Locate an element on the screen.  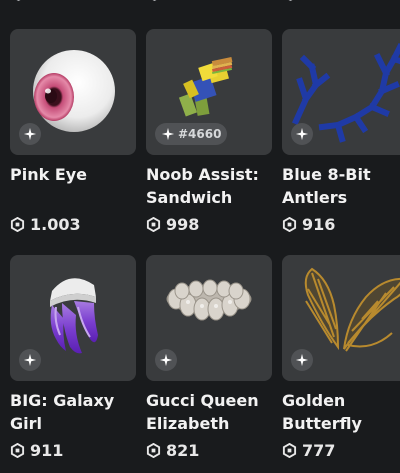
item-name: Gucci Queen Elizabeth is located at coordinates (209, 412).